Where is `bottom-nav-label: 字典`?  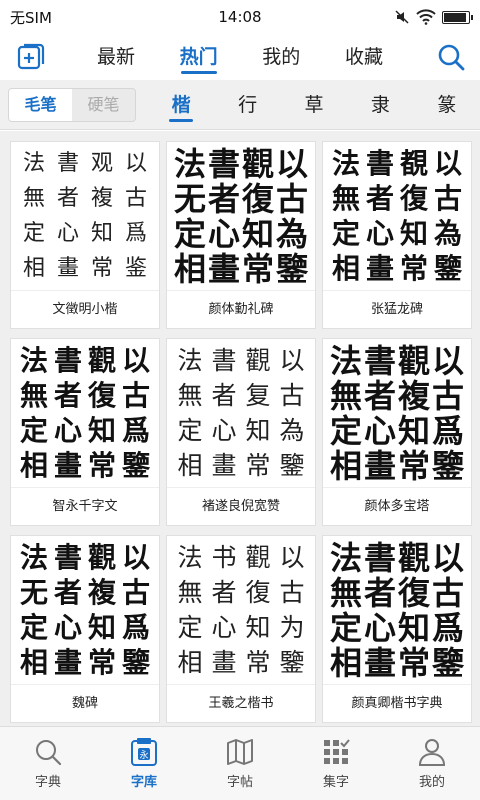
bottom-nav-label: 字典 is located at coordinates (47, 782).